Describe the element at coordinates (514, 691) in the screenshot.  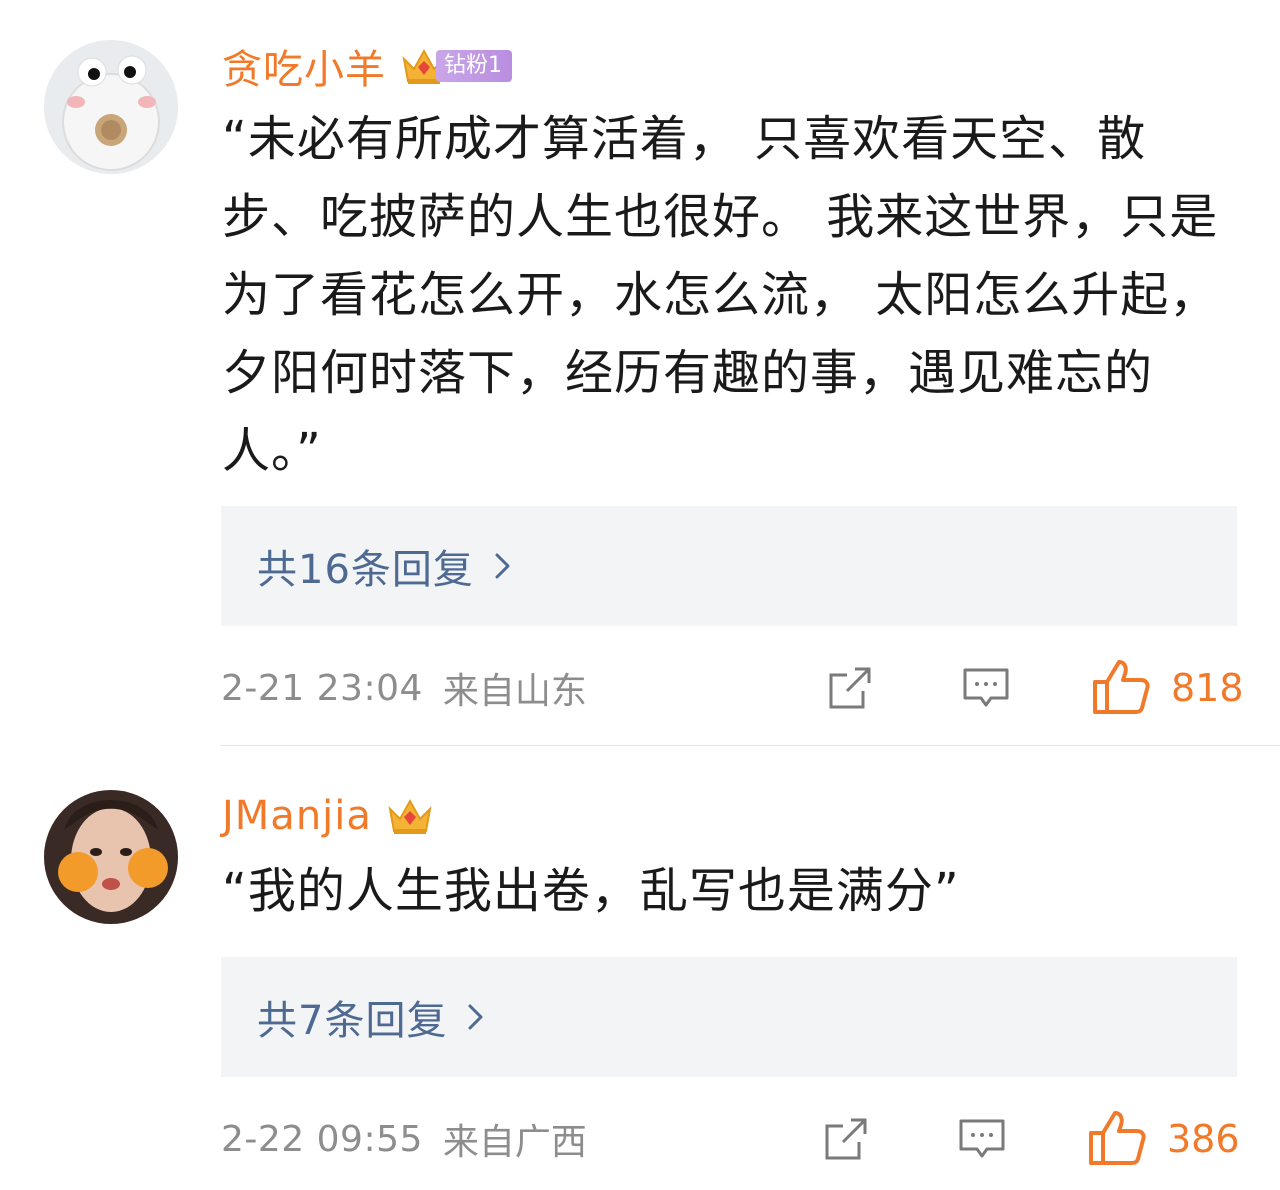
I see `location: 来自山东` at that location.